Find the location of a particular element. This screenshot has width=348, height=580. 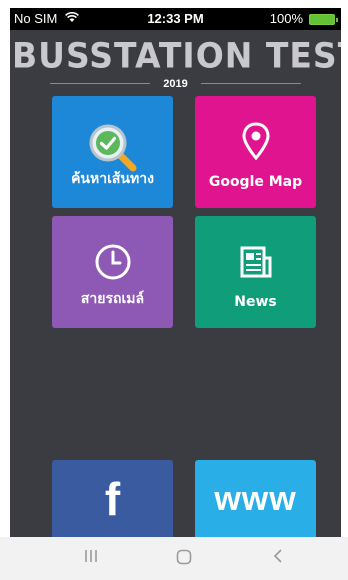

news-tile: News is located at coordinates (255, 272).